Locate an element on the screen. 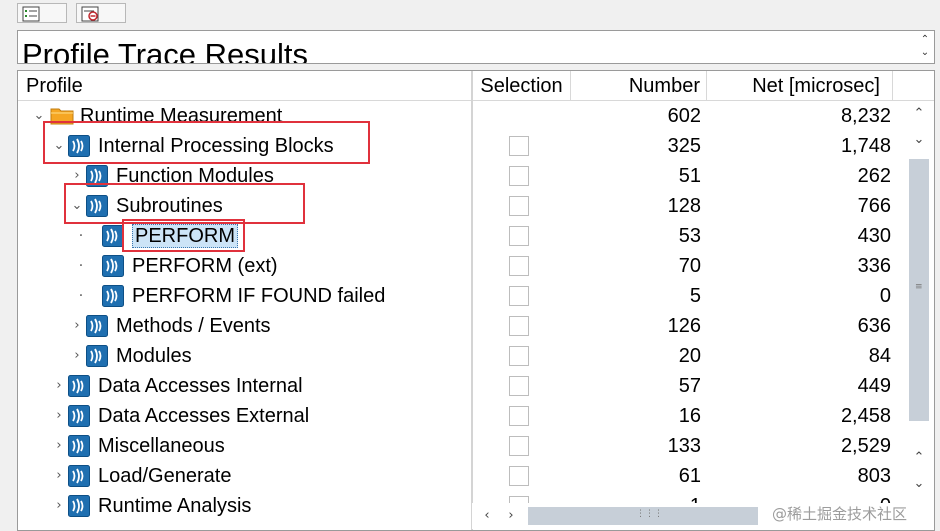 This screenshot has width=940, height=531. tree-item-label: Data Accesses External is located at coordinates (203, 416).